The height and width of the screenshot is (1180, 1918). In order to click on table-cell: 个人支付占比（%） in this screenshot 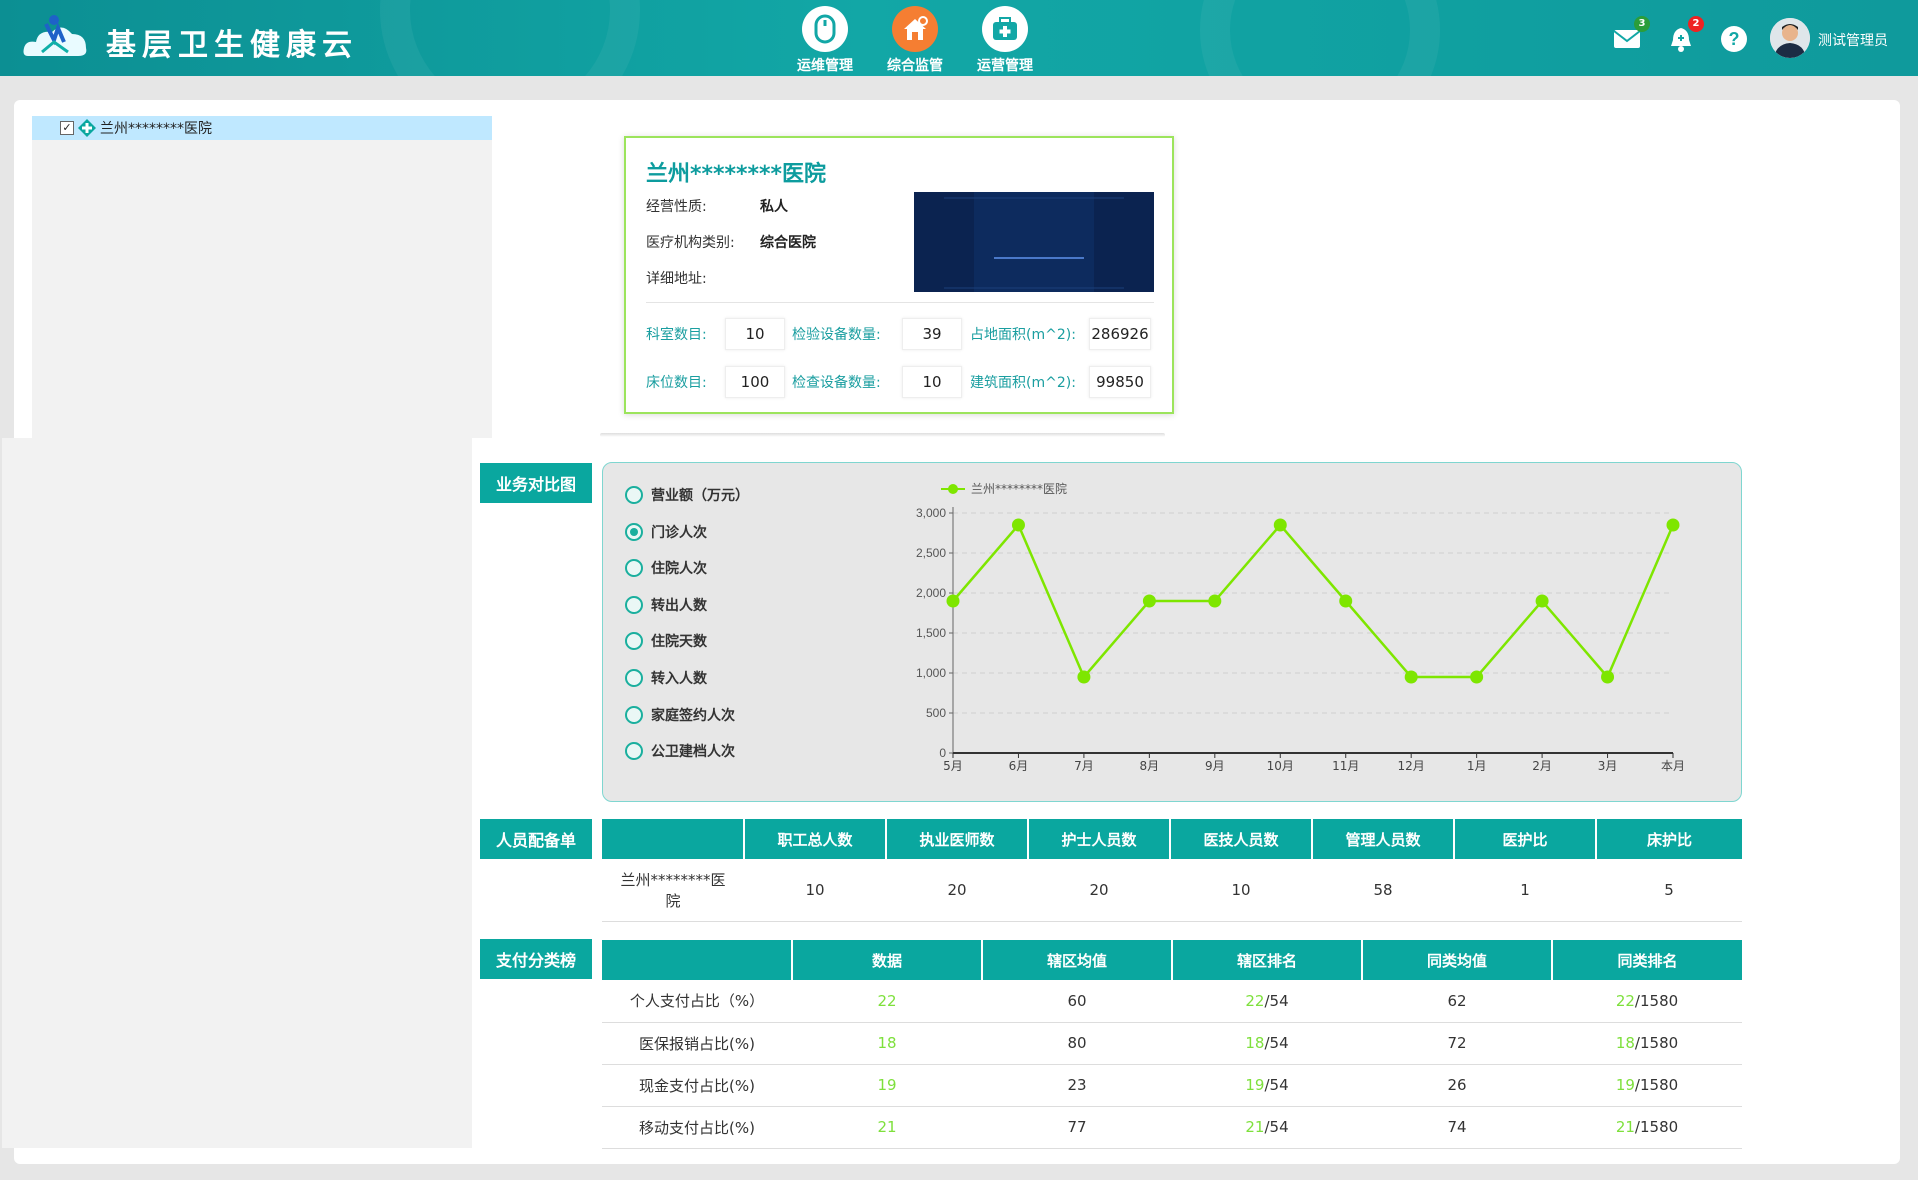, I will do `click(697, 1001)`.